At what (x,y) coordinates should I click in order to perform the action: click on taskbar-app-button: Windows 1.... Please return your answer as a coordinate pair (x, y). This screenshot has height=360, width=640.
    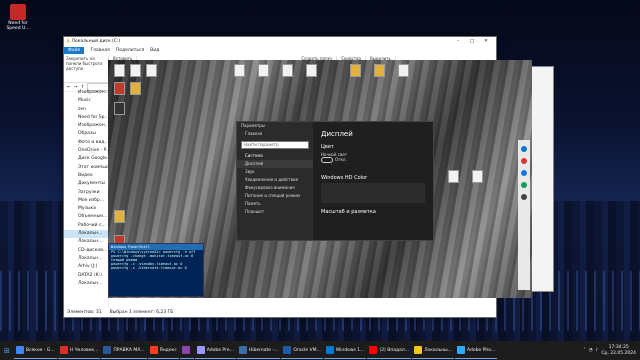
    Looking at the image, I should click on (345, 351).